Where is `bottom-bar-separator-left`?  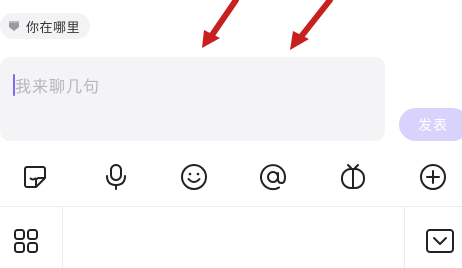
bottom-bar-separator-left is located at coordinates (62, 237).